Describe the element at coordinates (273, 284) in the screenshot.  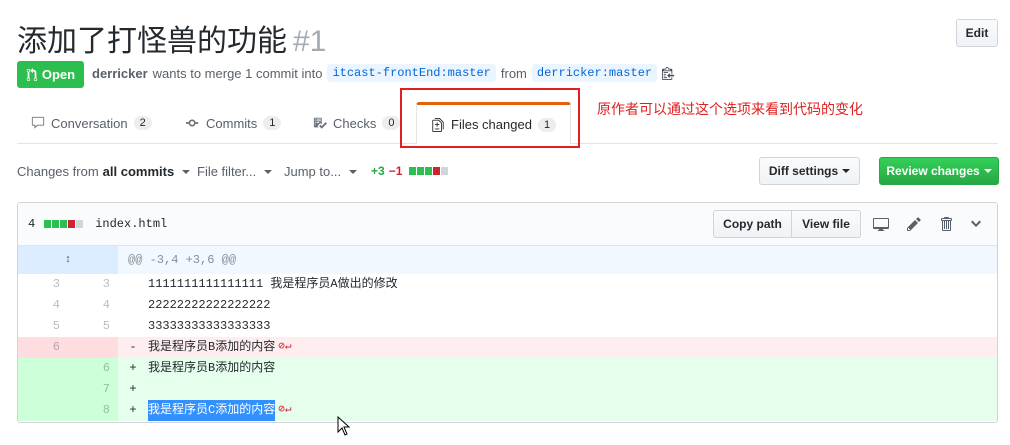
I see `line-text: 1111111111111111 我是程序员A做出的修改` at that location.